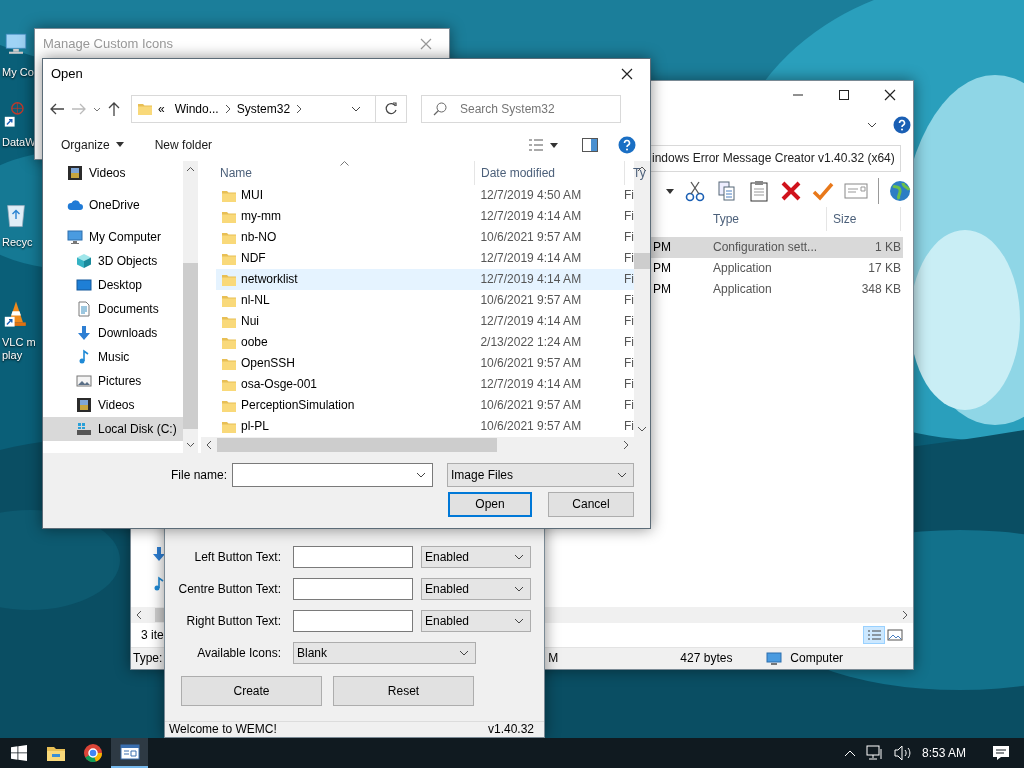  What do you see at coordinates (18, 243) in the screenshot?
I see `desktop-icon-label: Recyc` at bounding box center [18, 243].